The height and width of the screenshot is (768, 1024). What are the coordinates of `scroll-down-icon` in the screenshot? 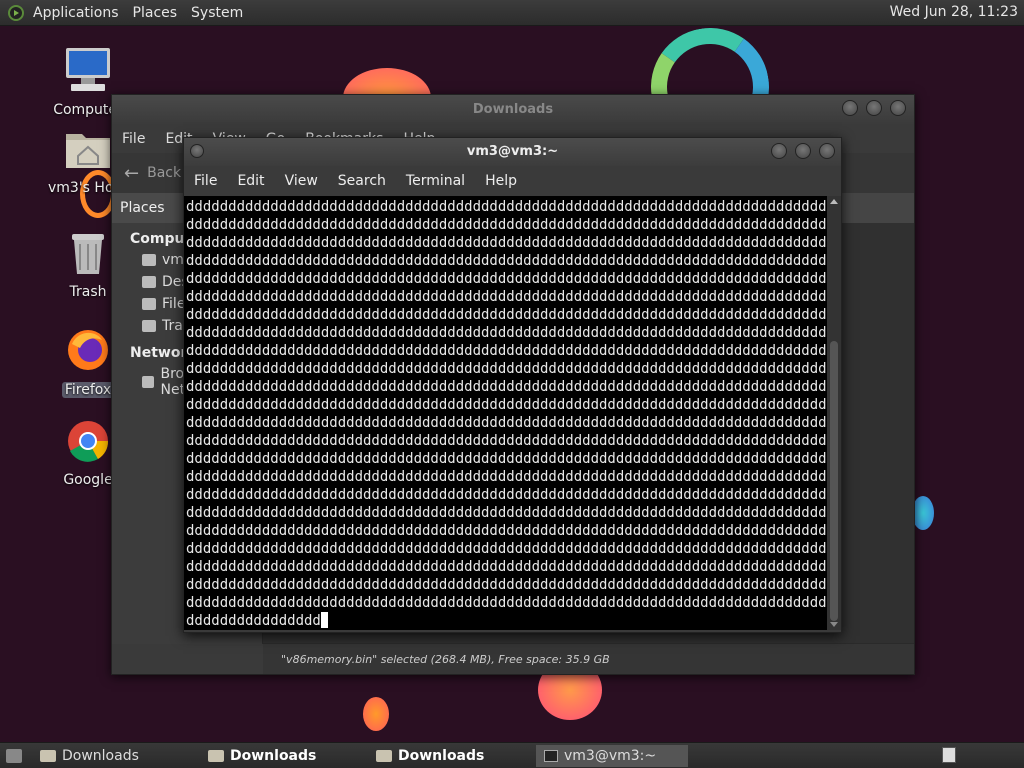 It's located at (834, 624).